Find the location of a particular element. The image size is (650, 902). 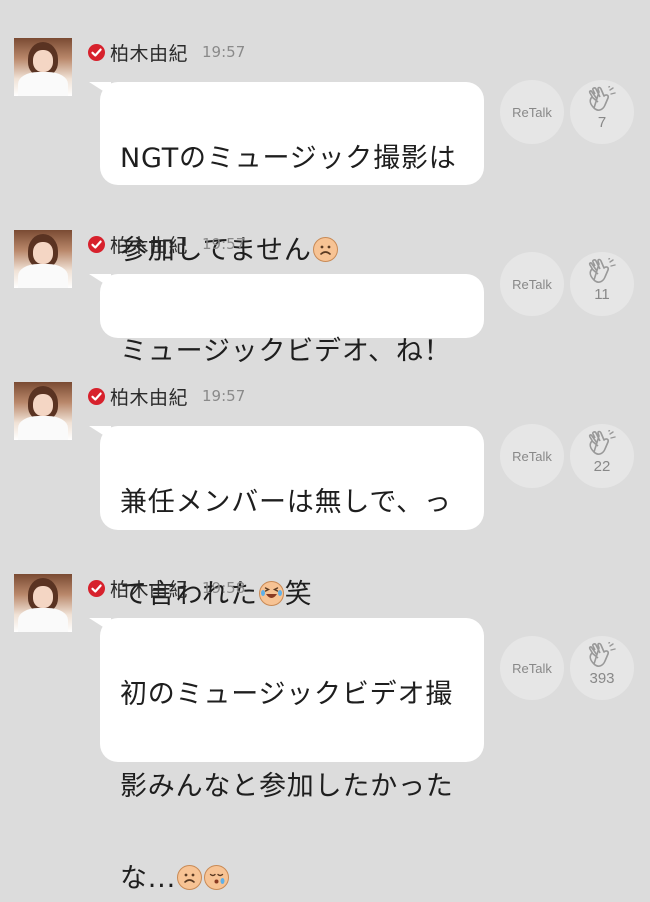

message-header: 柏木由紀 19:58 is located at coordinates (166, 588).